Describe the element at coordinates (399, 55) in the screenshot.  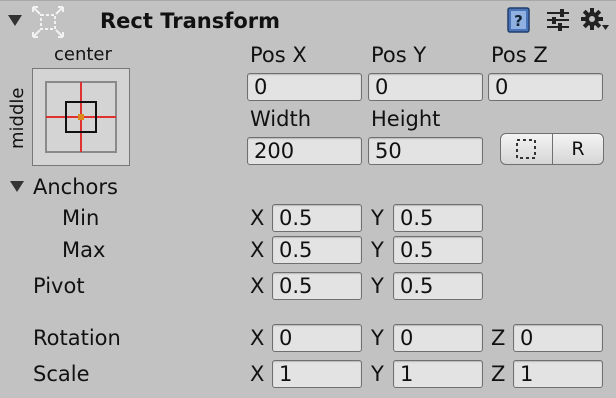
I see `pos-y-label: Pos Y` at that location.